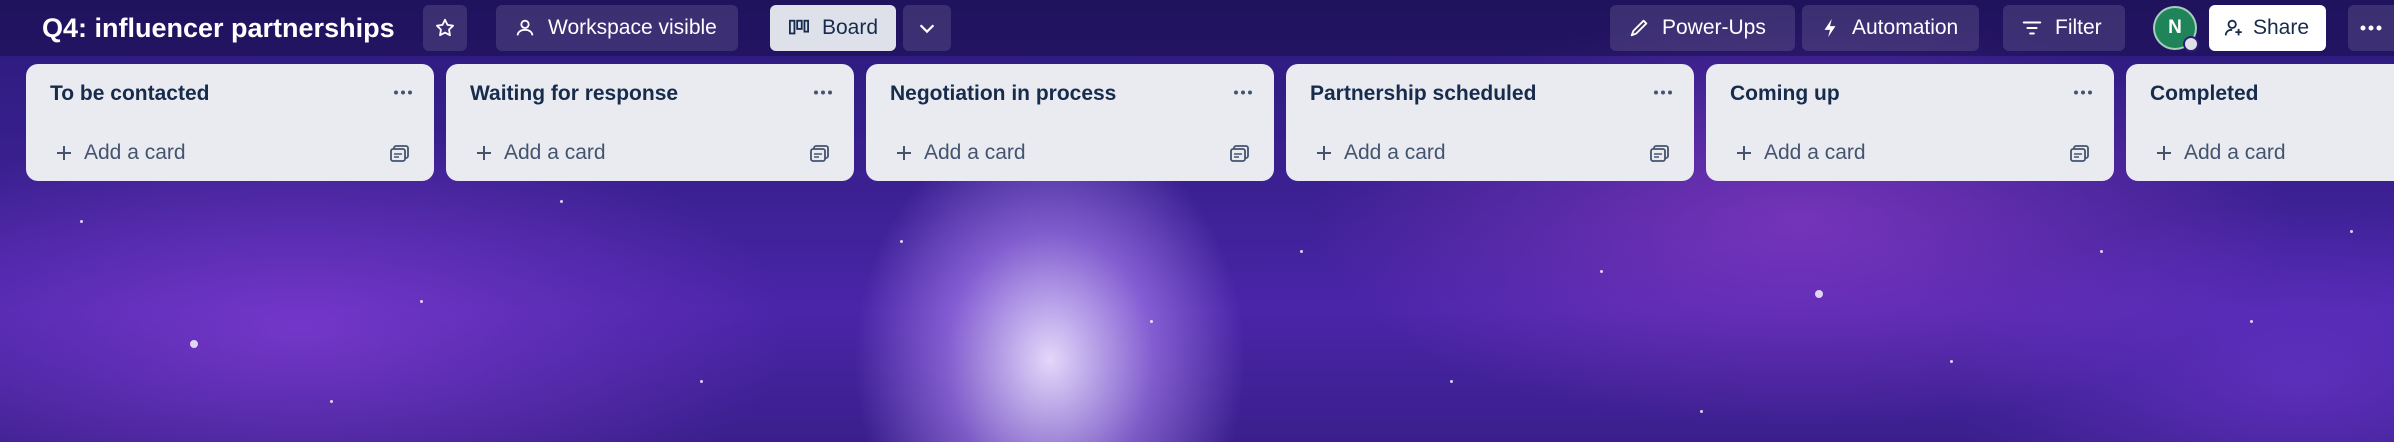 The width and height of the screenshot is (2394, 442). Describe the element at coordinates (1905, 27) in the screenshot. I see `automation-label: Automation` at that location.